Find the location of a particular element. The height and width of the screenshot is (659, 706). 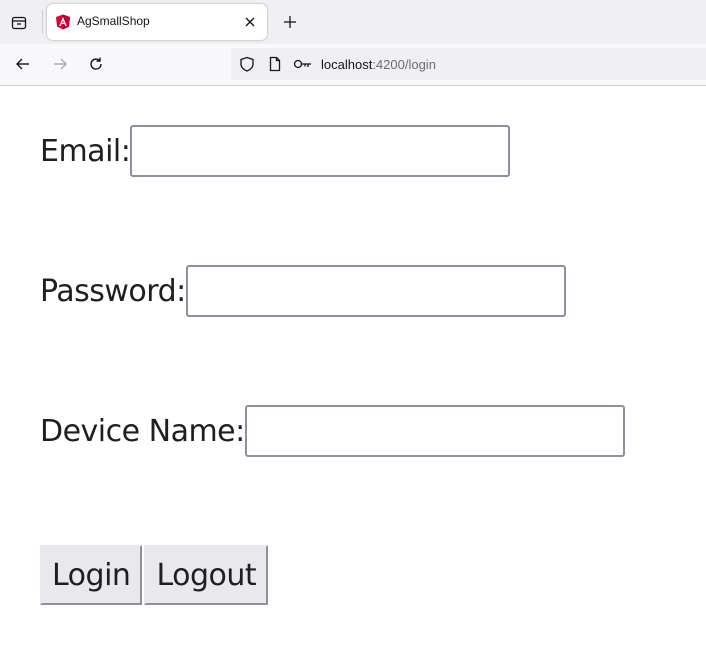

tab-divider is located at coordinates (42, 22).